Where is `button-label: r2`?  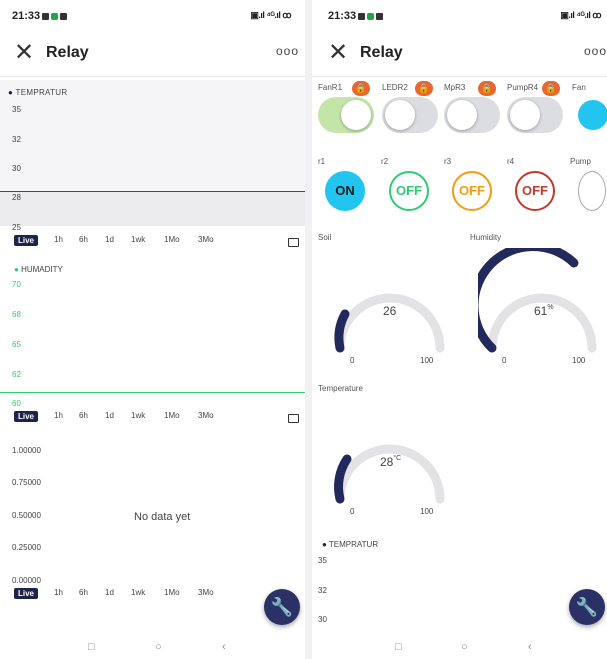 button-label: r2 is located at coordinates (385, 161).